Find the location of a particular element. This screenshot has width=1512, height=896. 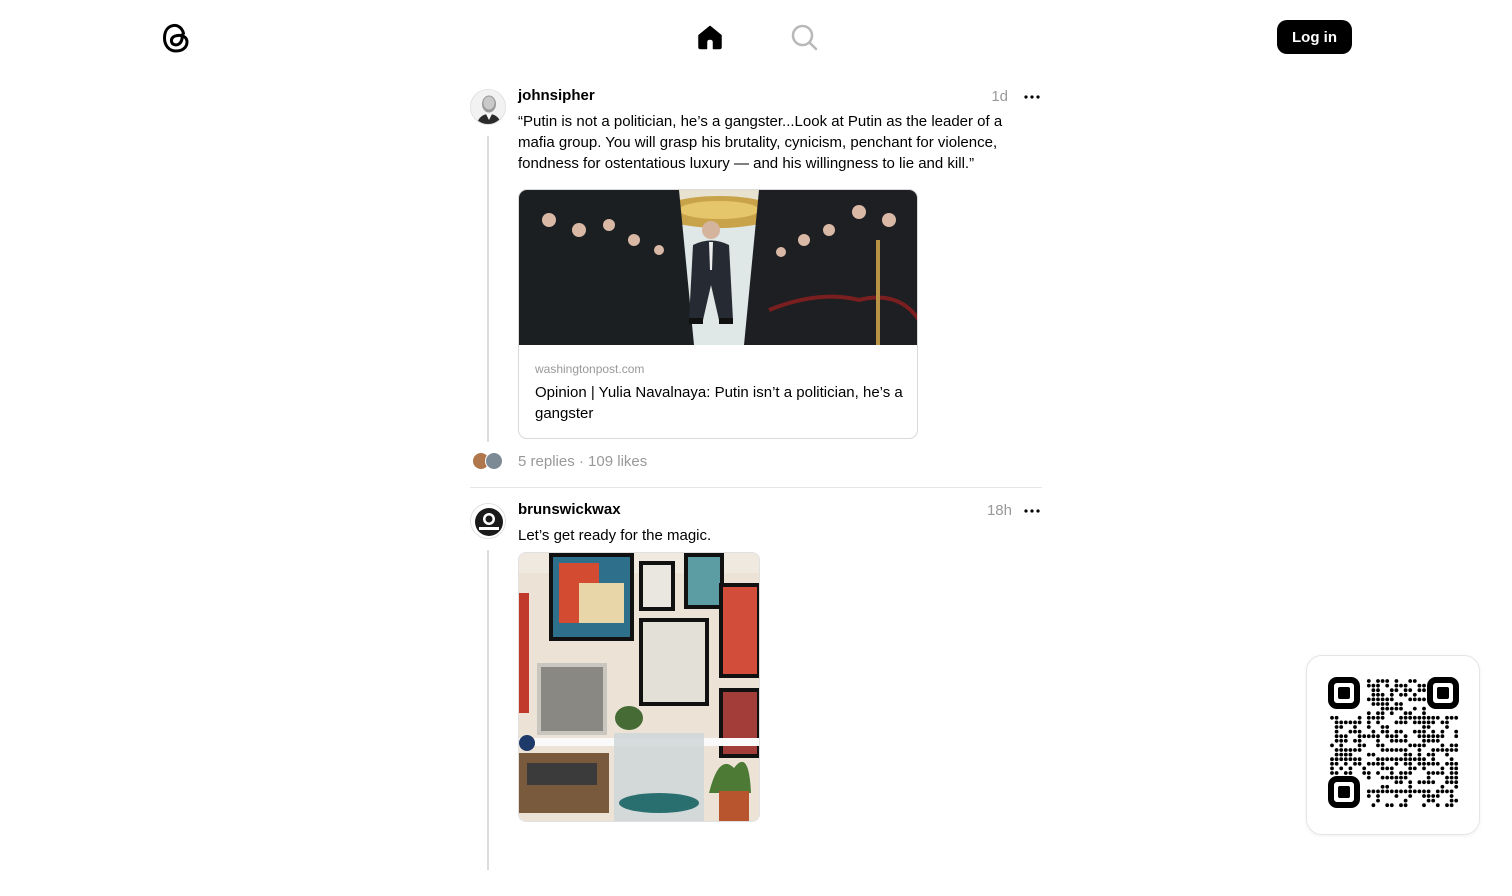

search-icon is located at coordinates (804, 37).